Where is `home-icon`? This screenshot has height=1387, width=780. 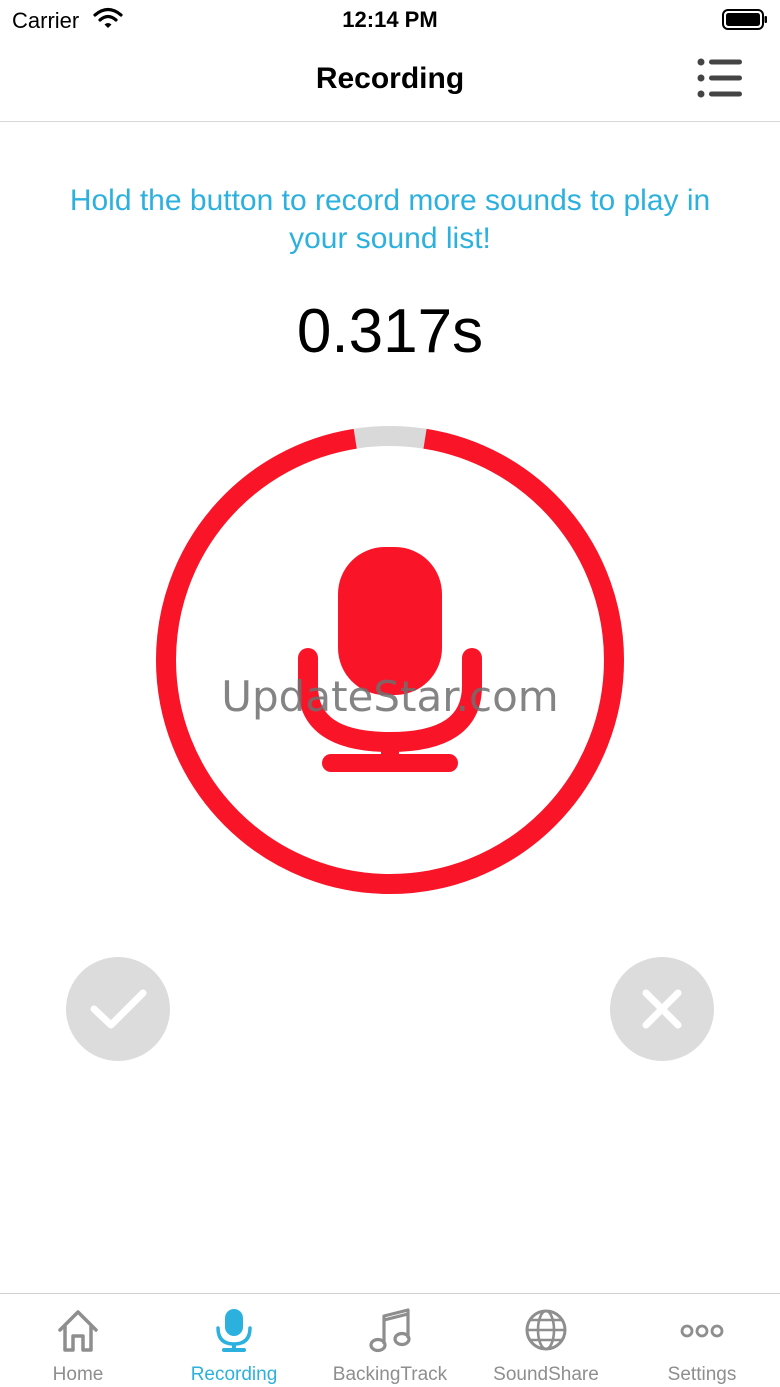 home-icon is located at coordinates (78, 1331).